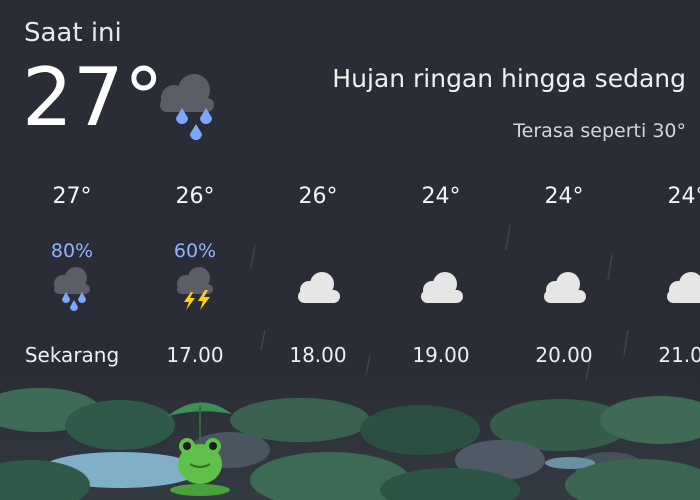  What do you see at coordinates (72, 290) in the screenshot?
I see `cloud-rain-icon` at bounding box center [72, 290].